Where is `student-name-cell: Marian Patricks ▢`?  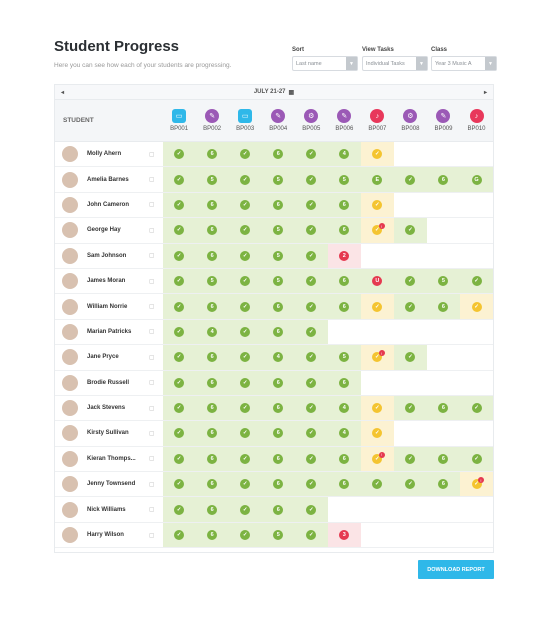 student-name-cell: Marian Patricks ▢ is located at coordinates (109, 332).